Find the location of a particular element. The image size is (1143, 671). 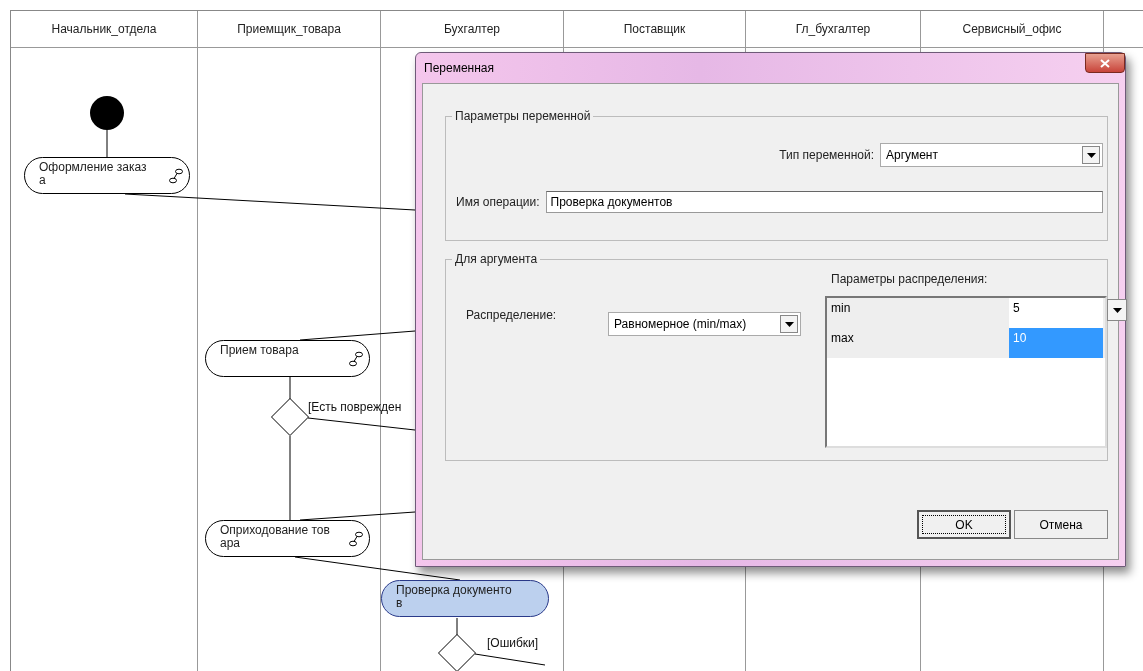

guard-label: [Есть поврежден is located at coordinates (355, 407).